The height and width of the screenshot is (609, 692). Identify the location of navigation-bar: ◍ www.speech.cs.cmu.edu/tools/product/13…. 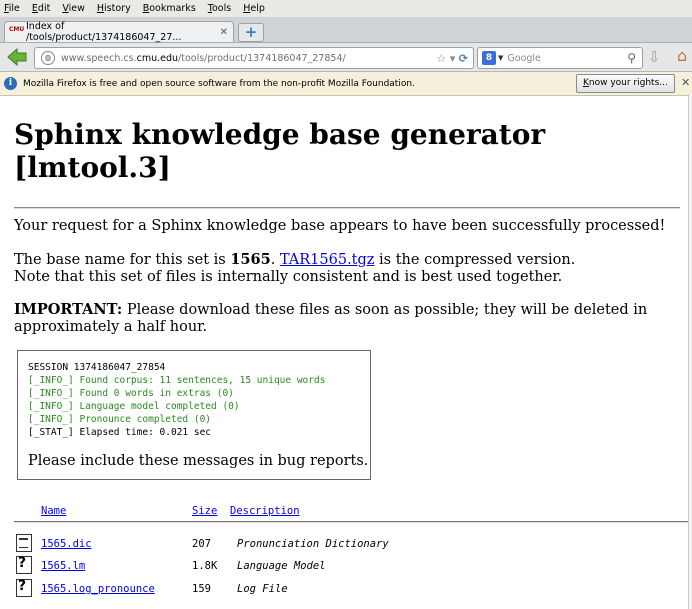
(346, 57).